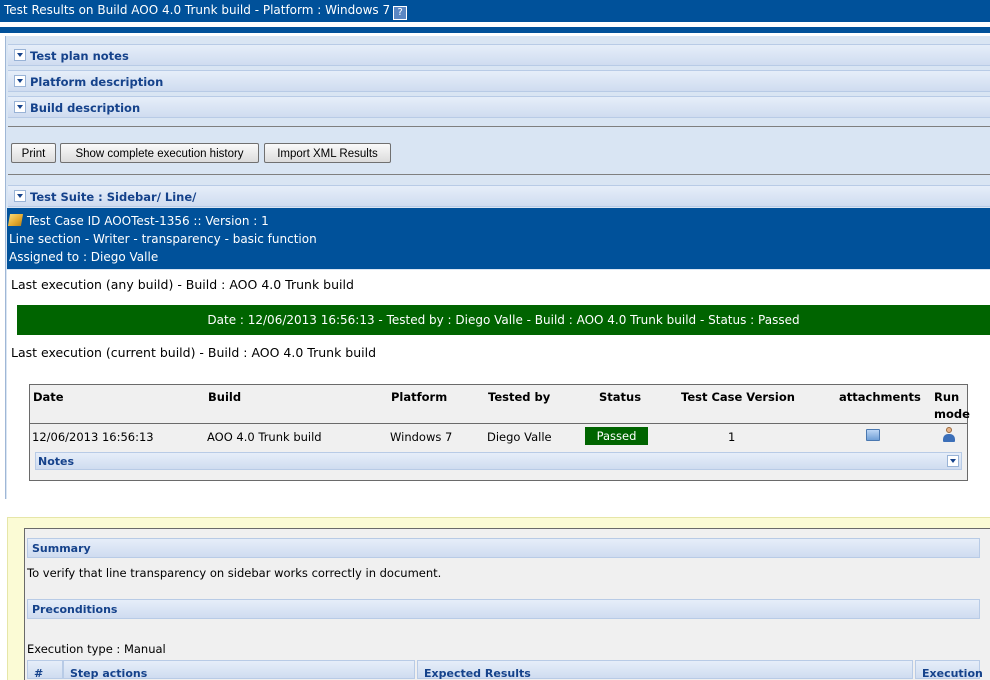 The width and height of the screenshot is (990, 680). What do you see at coordinates (109, 673) in the screenshot?
I see `steps-col-actions-label: Step actions` at bounding box center [109, 673].